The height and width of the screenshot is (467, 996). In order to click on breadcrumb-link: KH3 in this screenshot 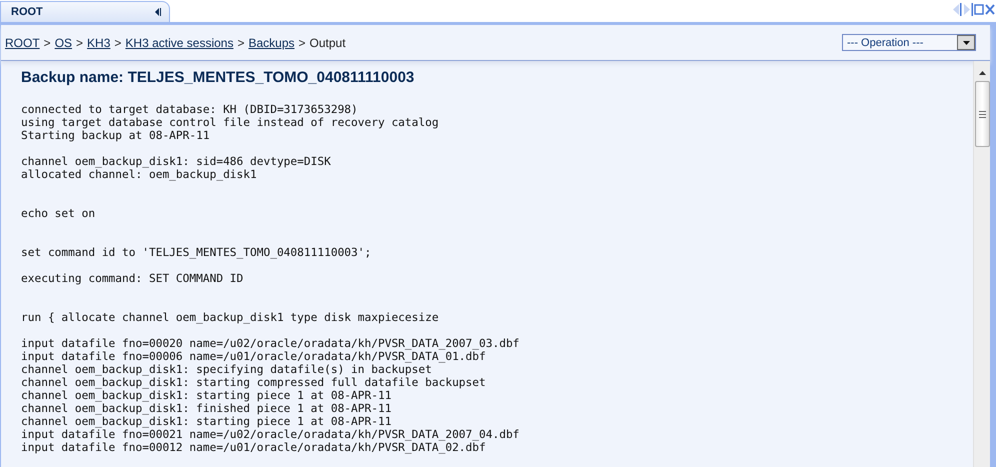, I will do `click(98, 43)`.